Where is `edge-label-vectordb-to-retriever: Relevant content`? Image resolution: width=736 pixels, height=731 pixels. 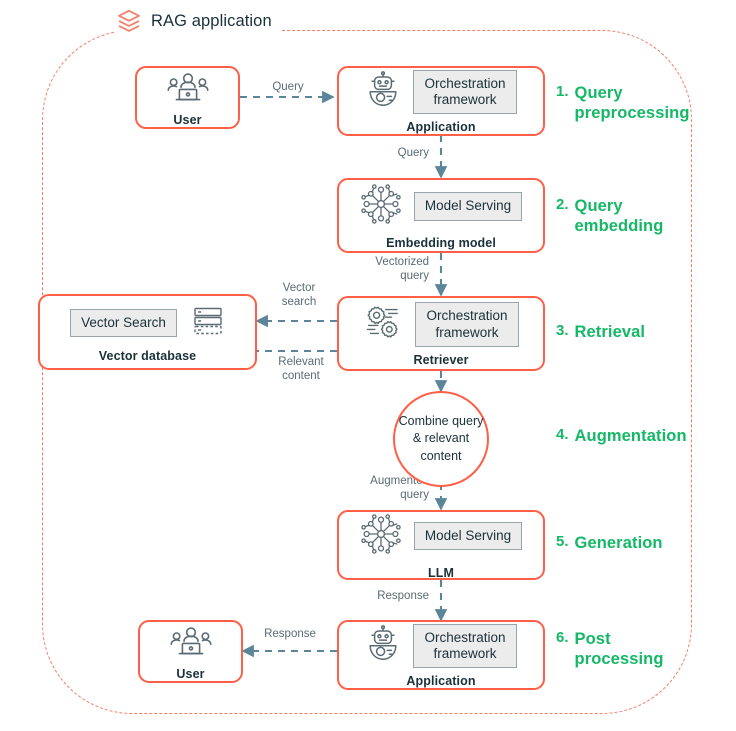 edge-label-vectordb-to-retriever: Relevant content is located at coordinates (301, 369).